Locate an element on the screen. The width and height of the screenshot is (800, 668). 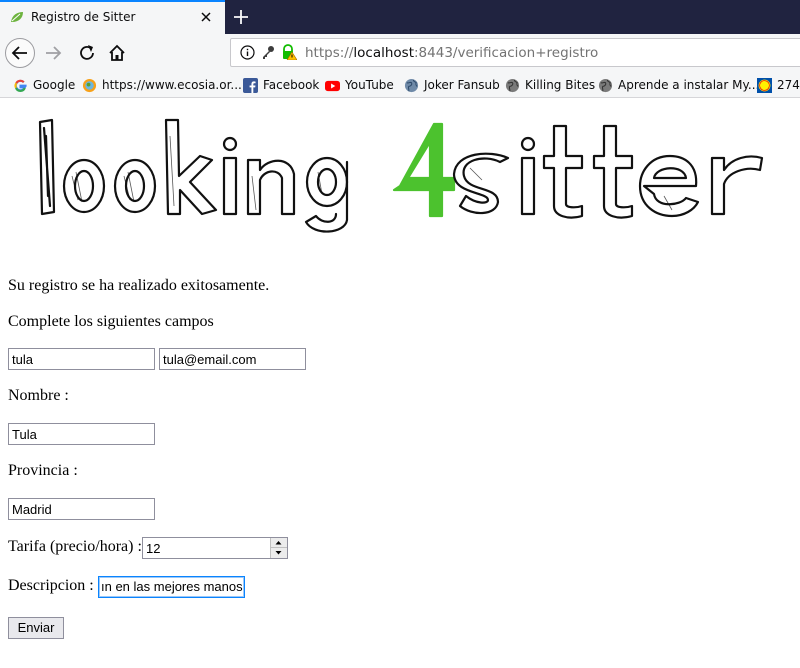
tarifa-number-input: 12 is located at coordinates (215, 548).